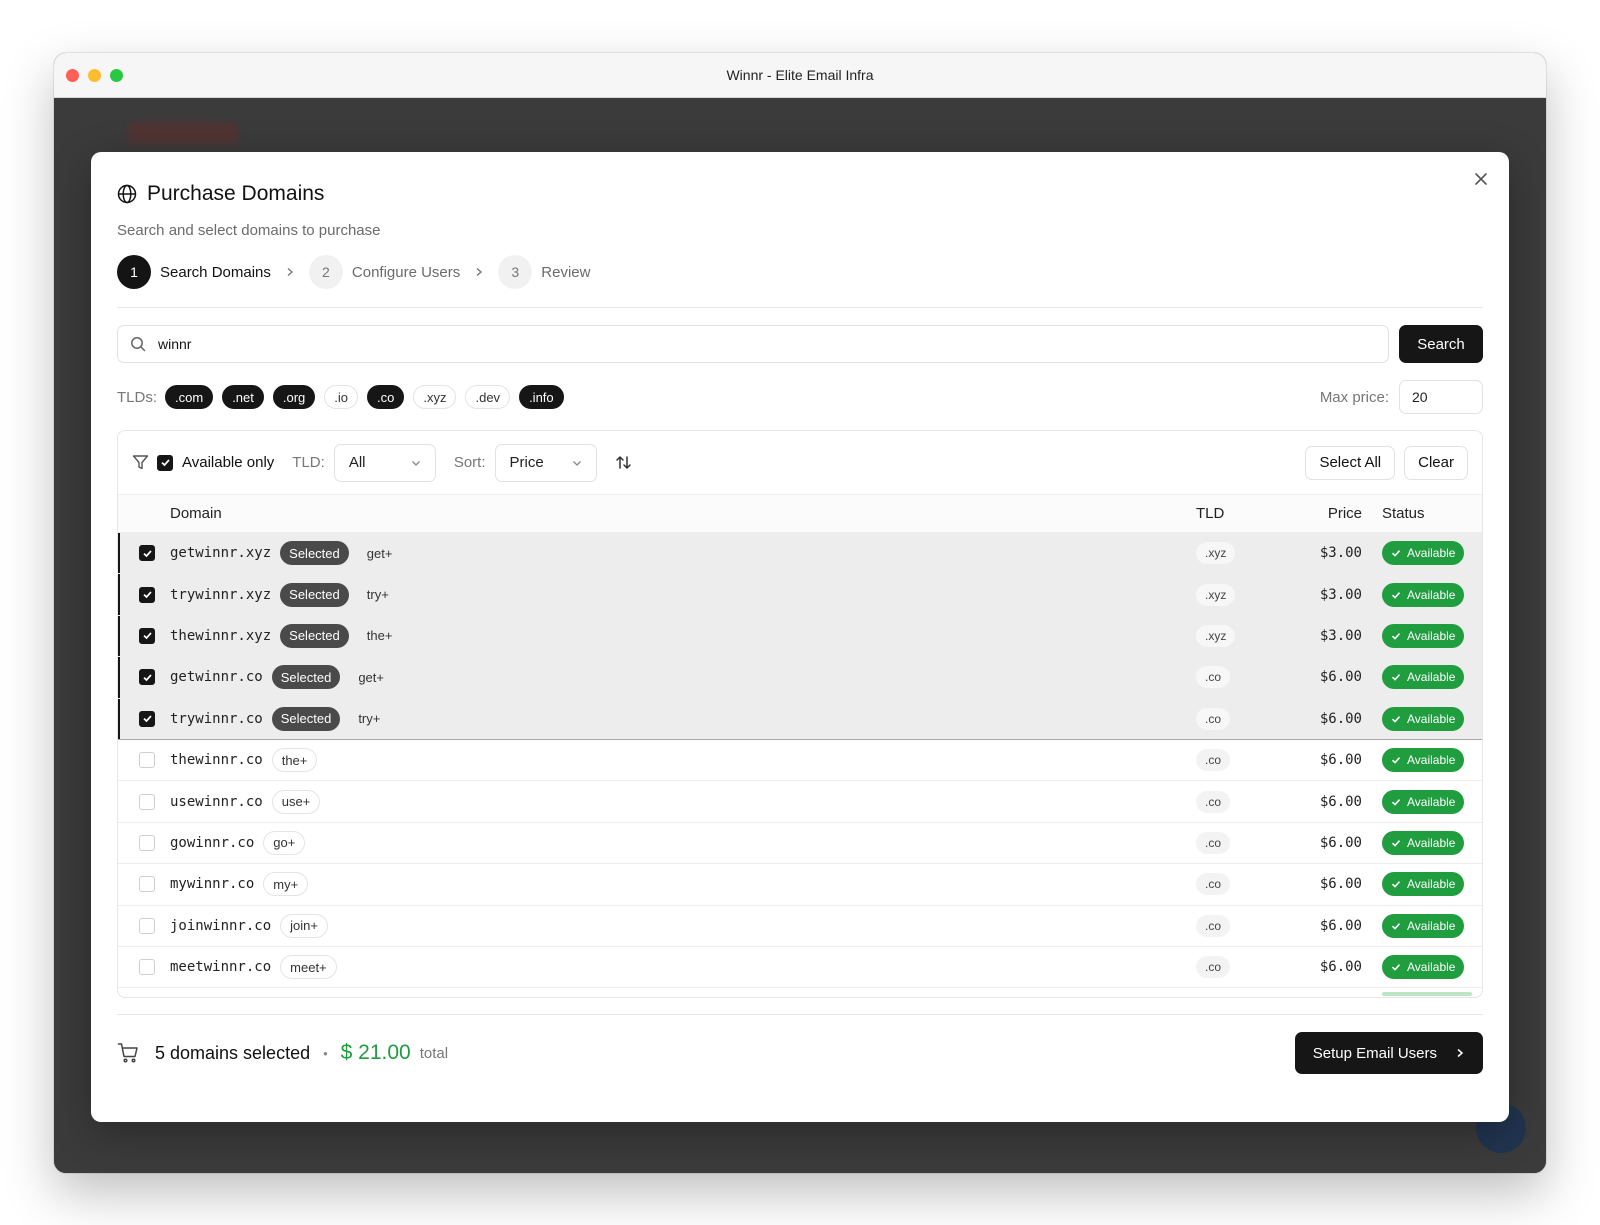 The height and width of the screenshot is (1225, 1600). What do you see at coordinates (683, 513) in the screenshot?
I see `header-domain: Domain` at bounding box center [683, 513].